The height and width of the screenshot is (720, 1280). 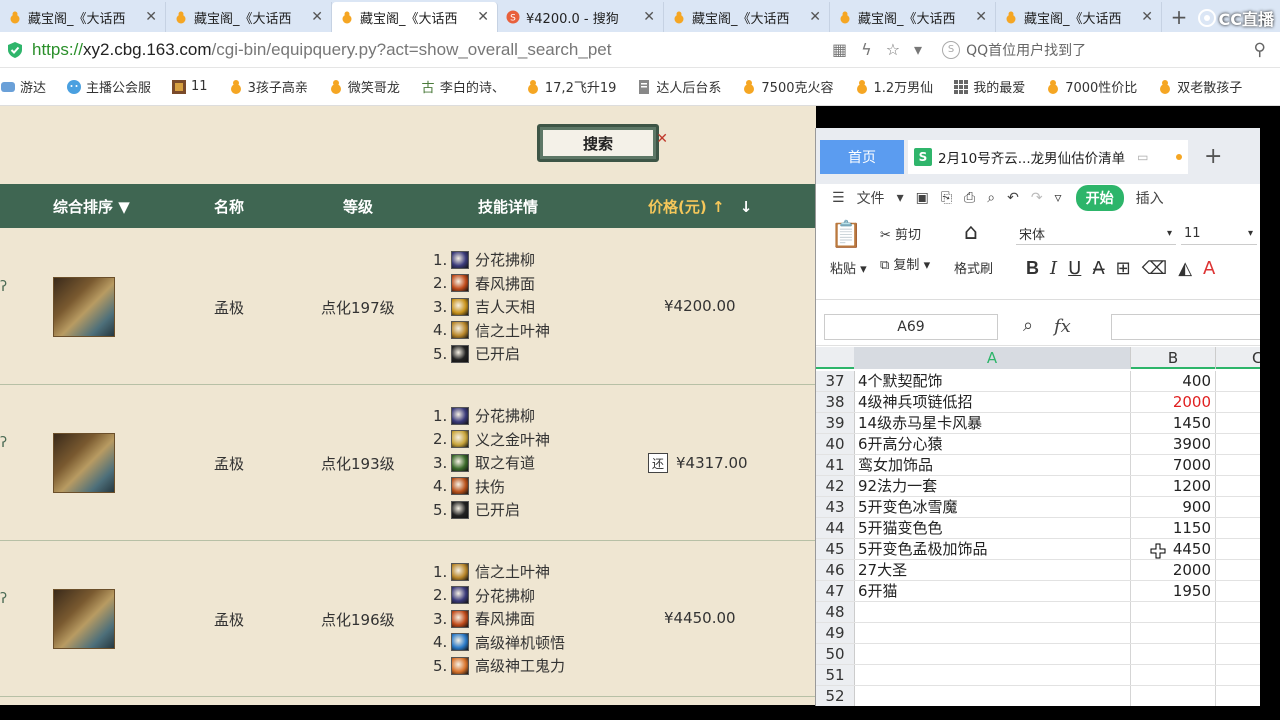 What do you see at coordinates (835, 465) in the screenshot?
I see `row-number: 41` at bounding box center [835, 465].